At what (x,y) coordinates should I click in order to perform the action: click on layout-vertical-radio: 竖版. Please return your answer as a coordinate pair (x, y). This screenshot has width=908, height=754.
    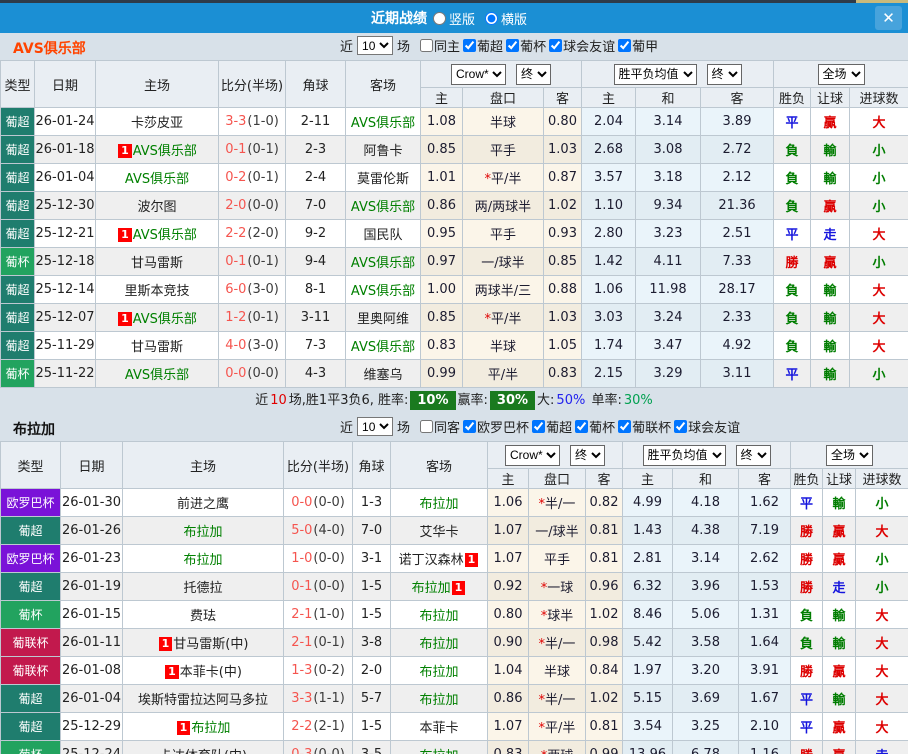
    Looking at the image, I should click on (453, 18).